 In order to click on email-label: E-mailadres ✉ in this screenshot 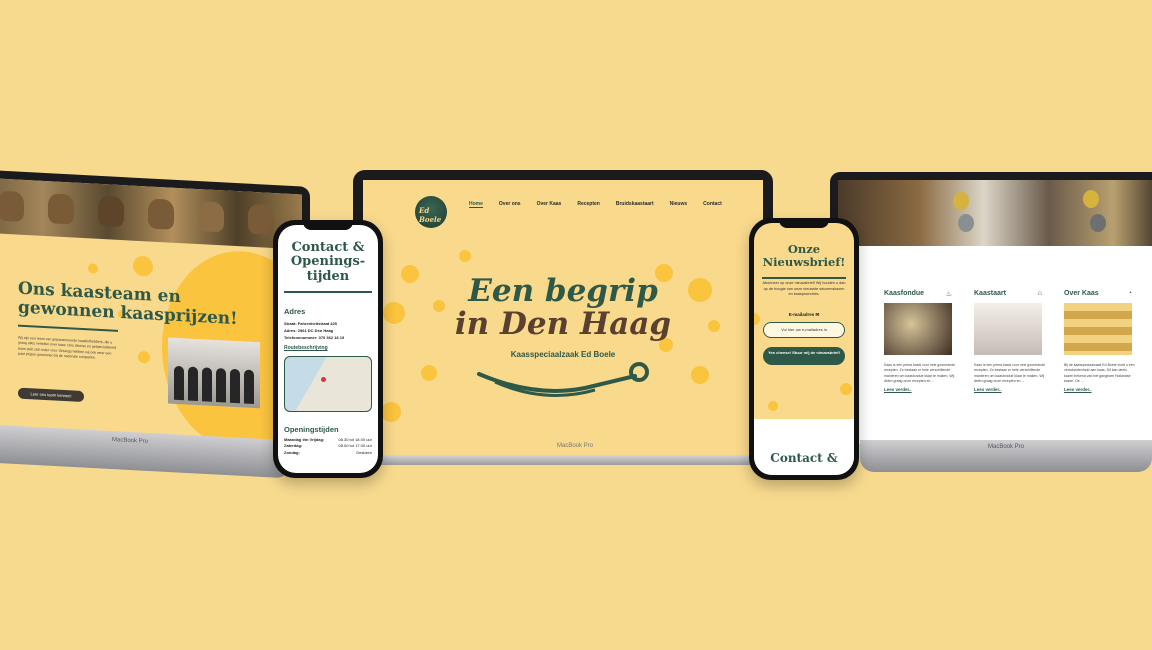, I will do `click(804, 314)`.